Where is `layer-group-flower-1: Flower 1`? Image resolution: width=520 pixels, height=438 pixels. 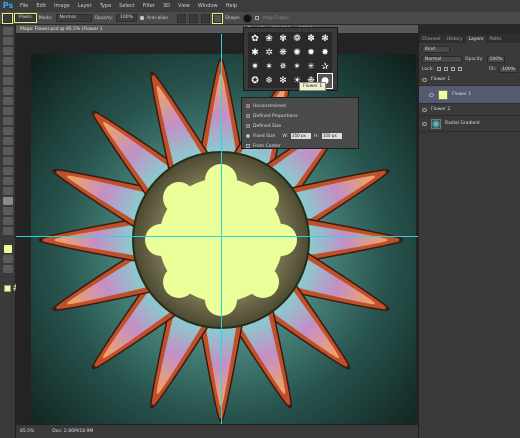 layer-group-flower-1: Flower 1 is located at coordinates (469, 80).